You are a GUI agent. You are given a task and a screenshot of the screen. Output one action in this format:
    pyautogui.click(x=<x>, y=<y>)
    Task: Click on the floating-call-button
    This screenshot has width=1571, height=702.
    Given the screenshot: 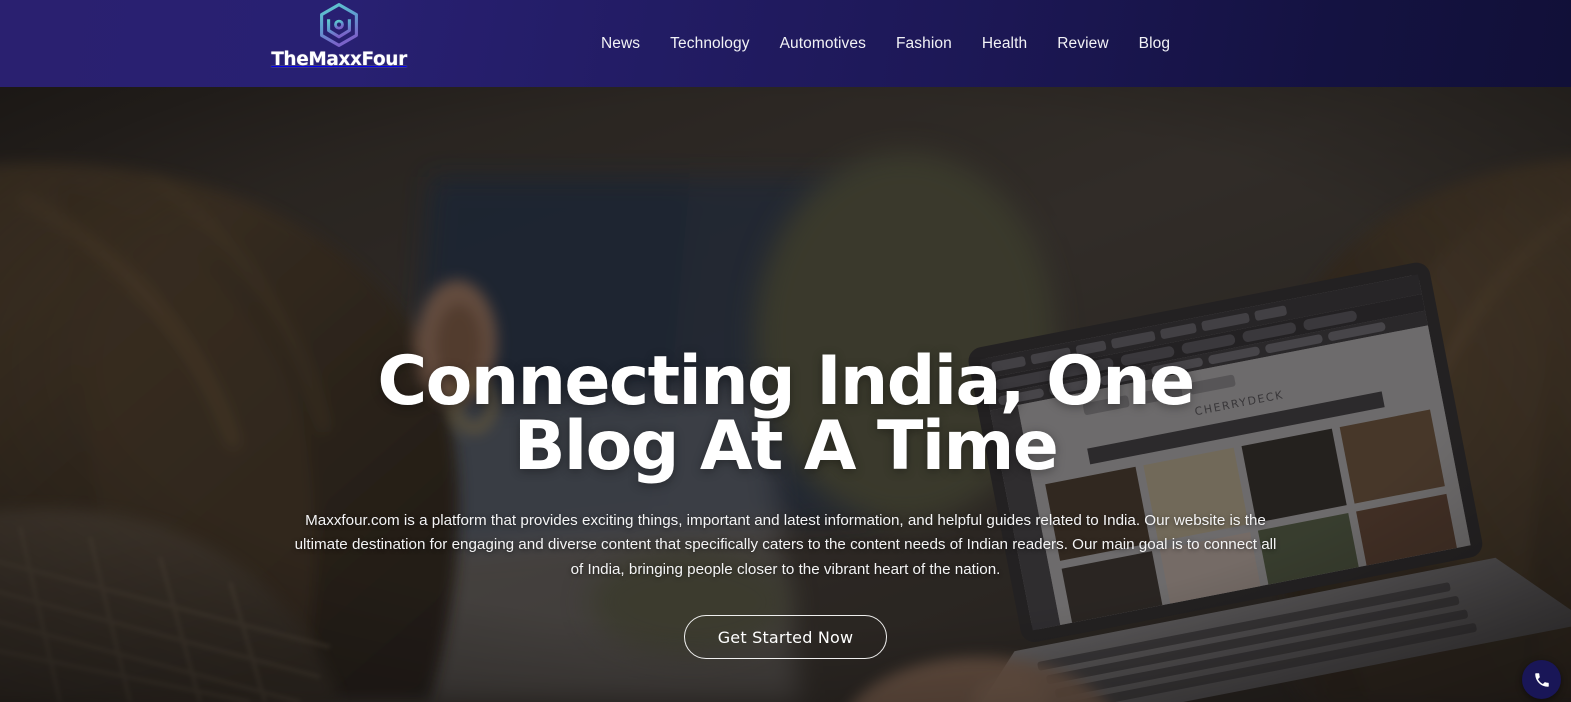 What is the action you would take?
    pyautogui.click(x=1541, y=679)
    